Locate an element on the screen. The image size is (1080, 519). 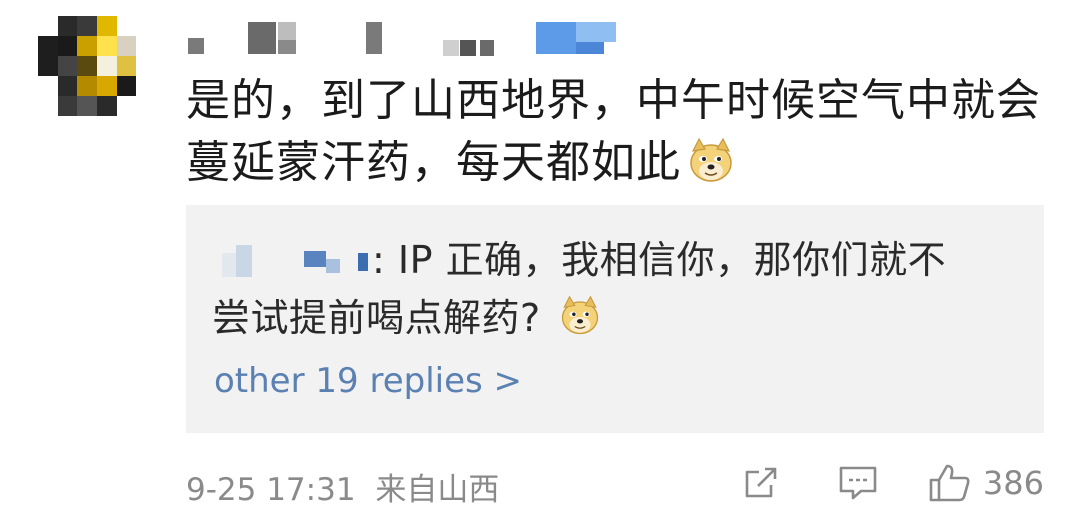
comment-meta: 9-25 17:31 来自山西 is located at coordinates (342, 486).